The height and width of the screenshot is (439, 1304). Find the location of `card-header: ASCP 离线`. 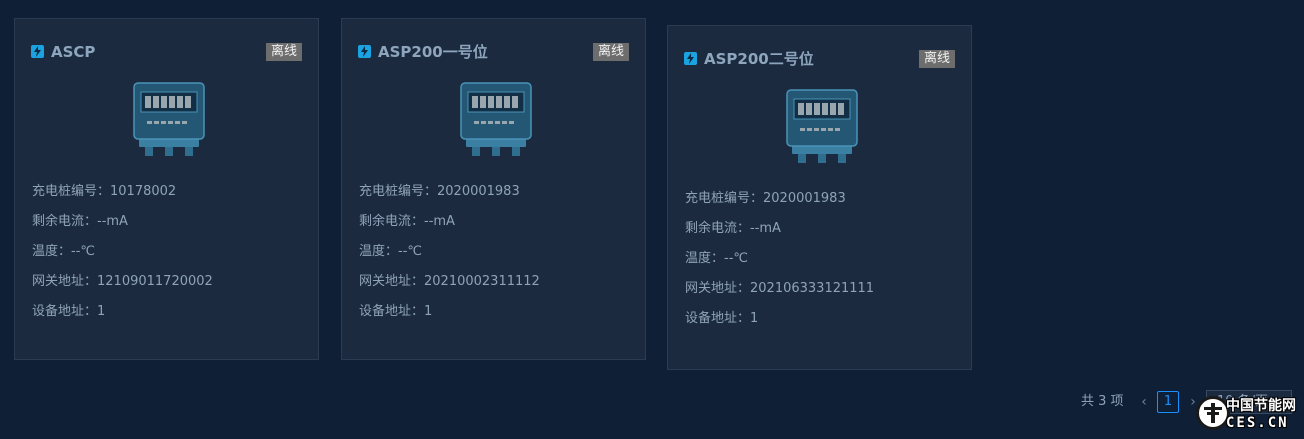

card-header: ASCP 离线 is located at coordinates (166, 52).